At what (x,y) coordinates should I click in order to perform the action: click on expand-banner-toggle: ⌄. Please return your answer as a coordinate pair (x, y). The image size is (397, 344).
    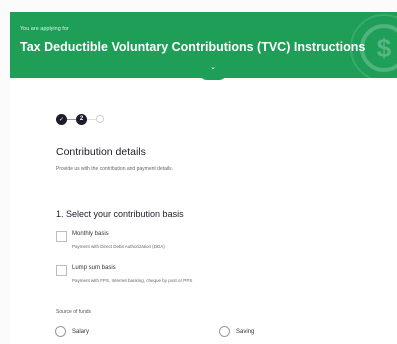
    Looking at the image, I should click on (213, 72).